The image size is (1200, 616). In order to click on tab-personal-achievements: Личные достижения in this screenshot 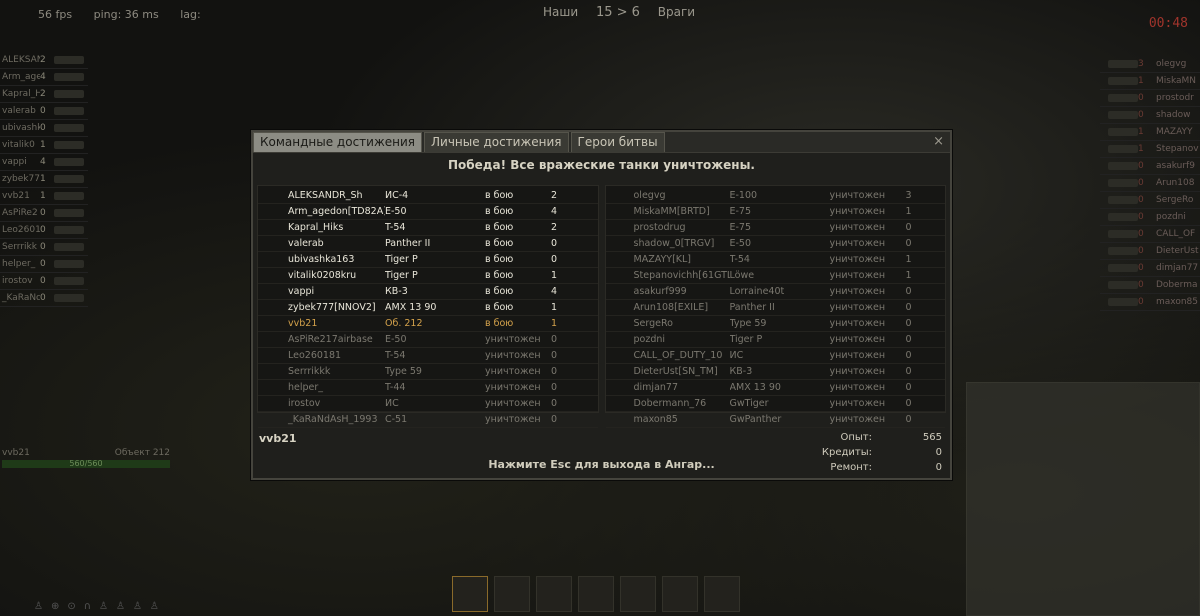, I will do `click(496, 142)`.